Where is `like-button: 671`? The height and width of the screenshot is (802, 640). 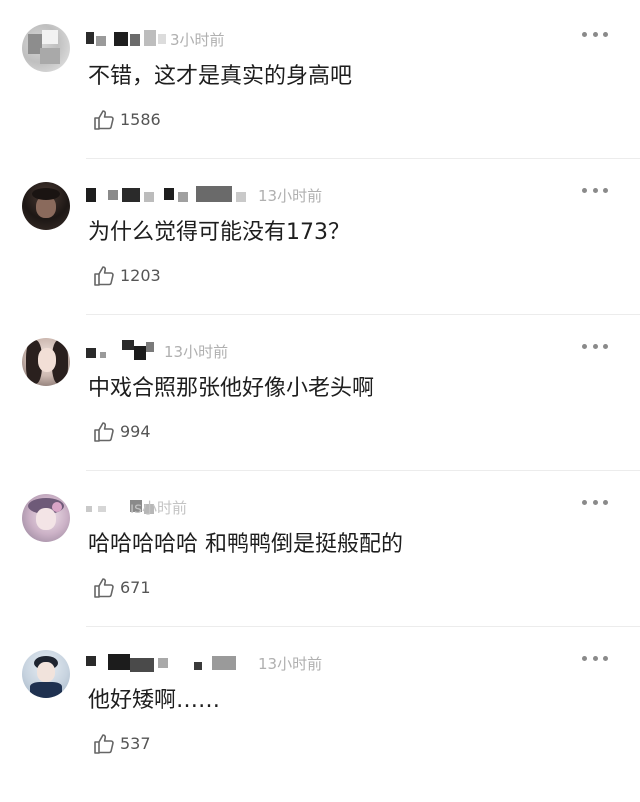 like-button: 671 is located at coordinates (121, 588).